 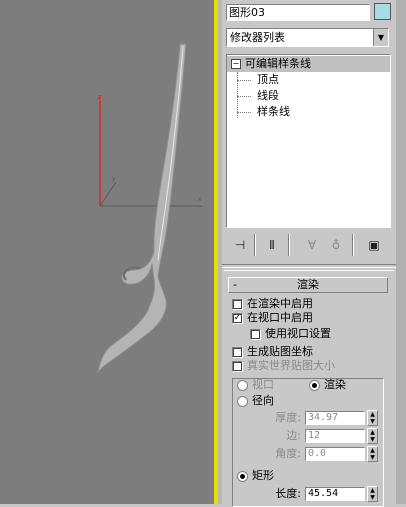 I want to click on angle-field: 0.0, so click(x=335, y=454).